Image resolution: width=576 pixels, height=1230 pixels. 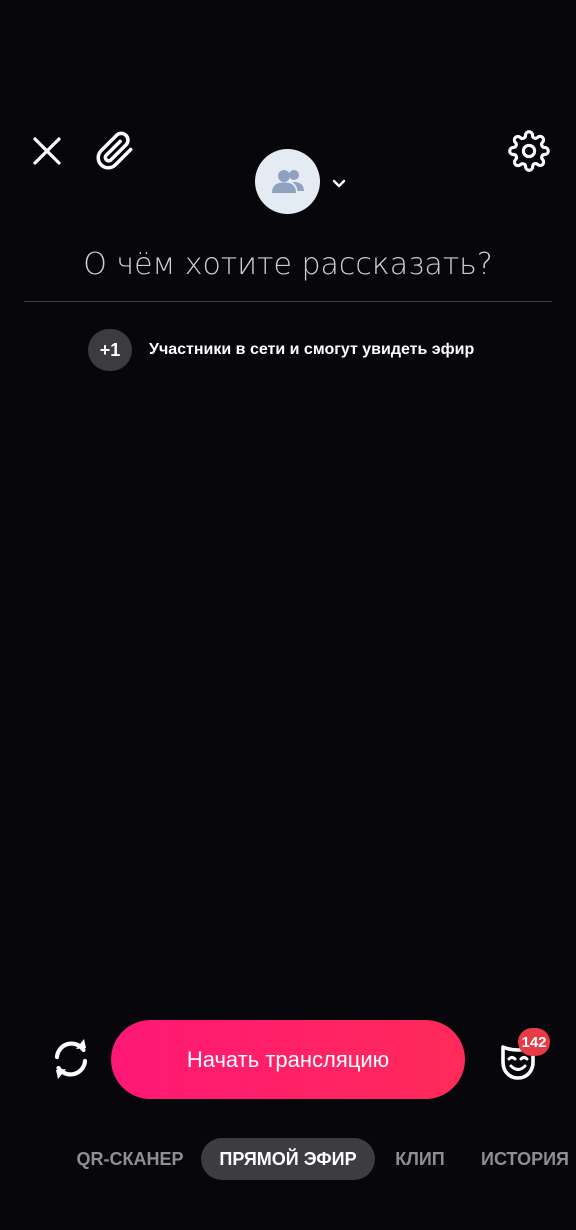 I want to click on tab-clip: КЛИП, so click(x=420, y=1159).